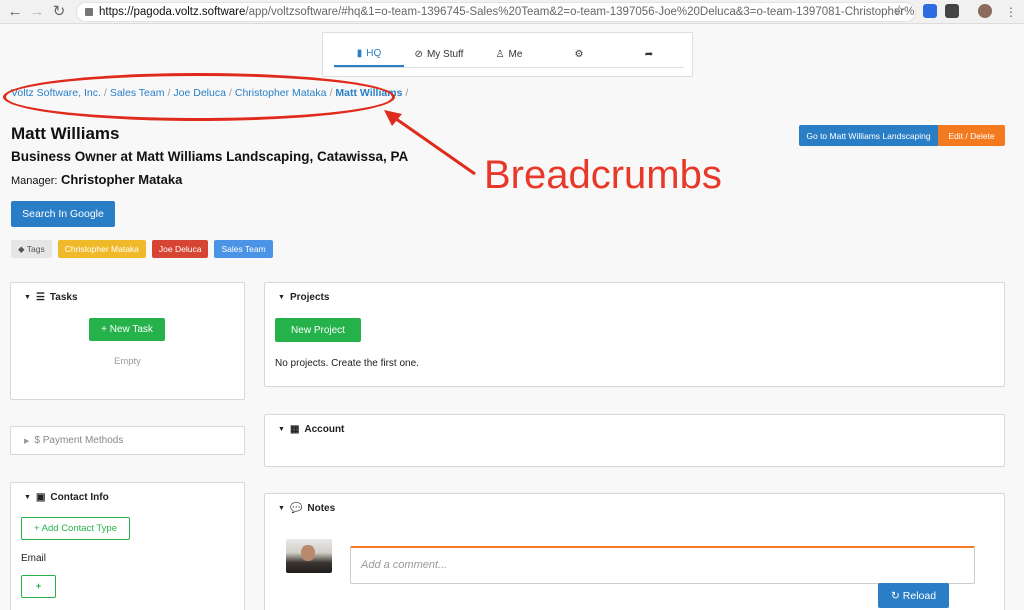  I want to click on lock-icon, so click(89, 12).